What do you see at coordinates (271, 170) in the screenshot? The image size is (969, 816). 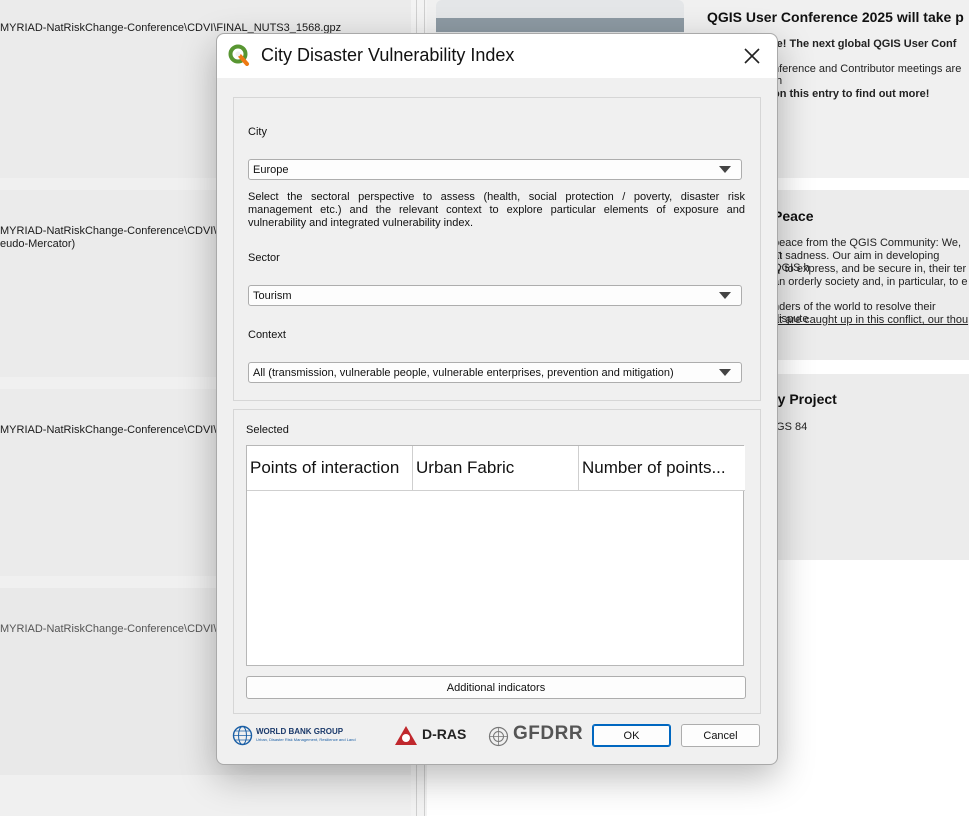 I see `city-value: Europe` at bounding box center [271, 170].